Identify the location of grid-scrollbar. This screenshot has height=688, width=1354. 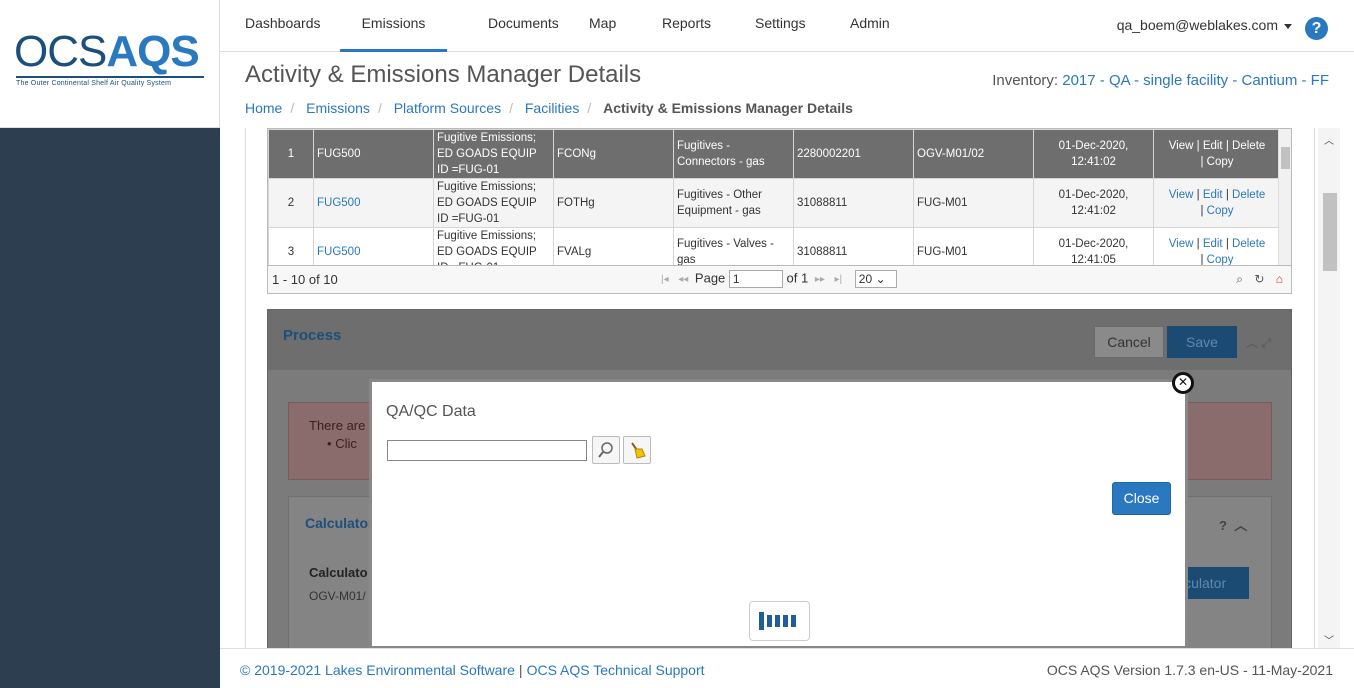
(1284, 197).